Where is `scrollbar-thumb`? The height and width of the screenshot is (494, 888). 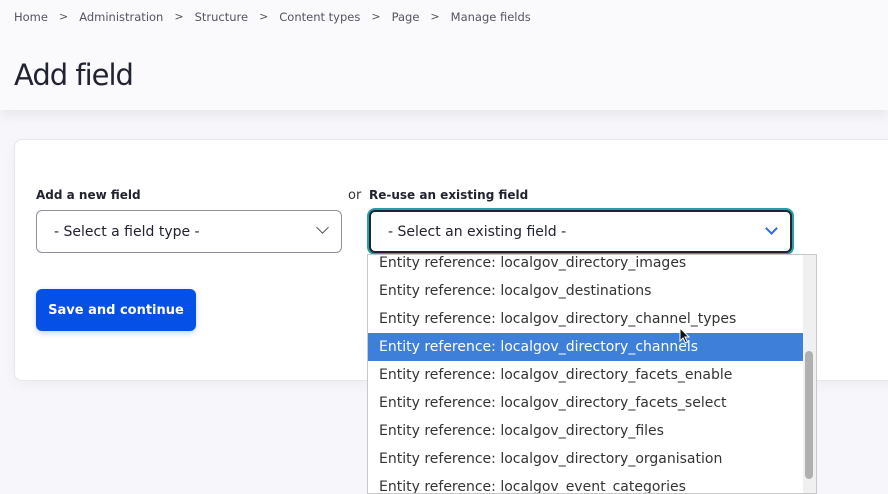 scrollbar-thumb is located at coordinates (809, 415).